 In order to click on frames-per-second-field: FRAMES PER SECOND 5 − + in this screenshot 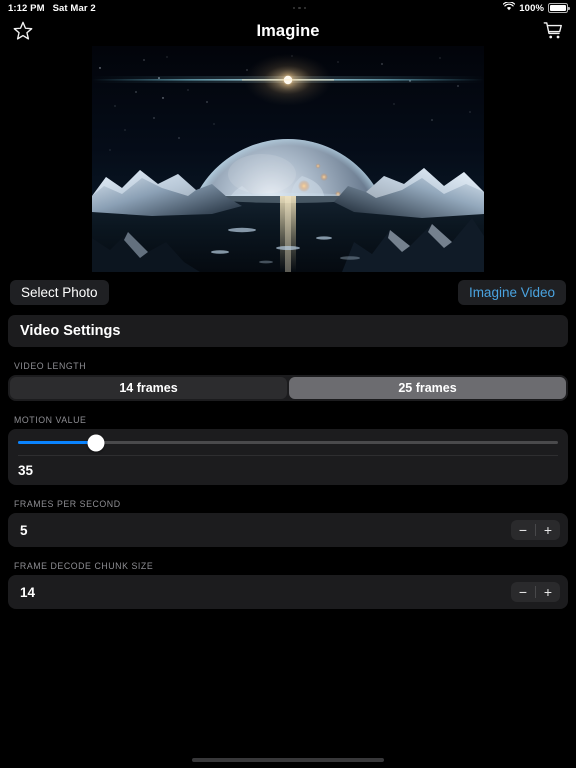, I will do `click(288, 523)`.